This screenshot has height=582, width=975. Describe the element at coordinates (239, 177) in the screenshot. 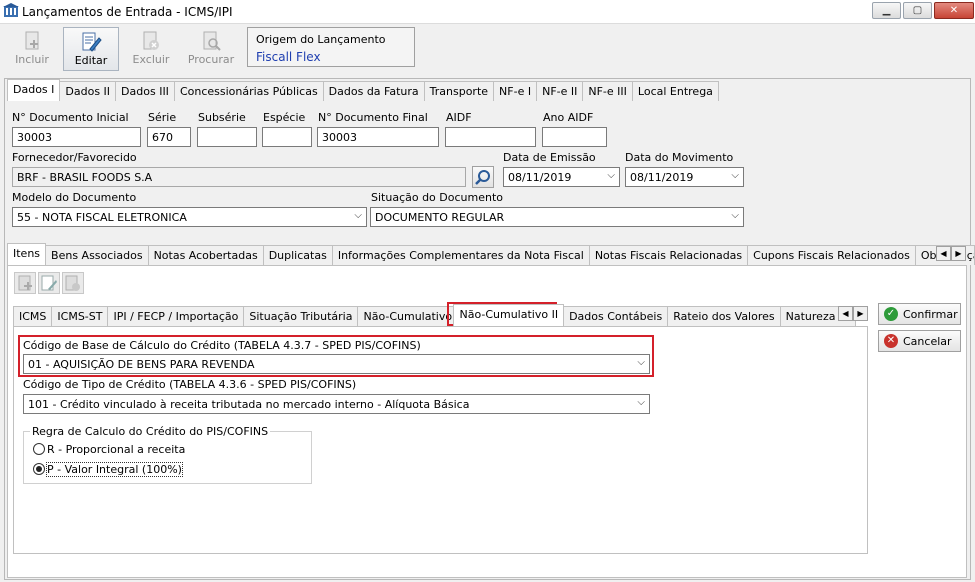

I see `fornecedor-input: BRF - BRASIL FOODS S.A` at that location.